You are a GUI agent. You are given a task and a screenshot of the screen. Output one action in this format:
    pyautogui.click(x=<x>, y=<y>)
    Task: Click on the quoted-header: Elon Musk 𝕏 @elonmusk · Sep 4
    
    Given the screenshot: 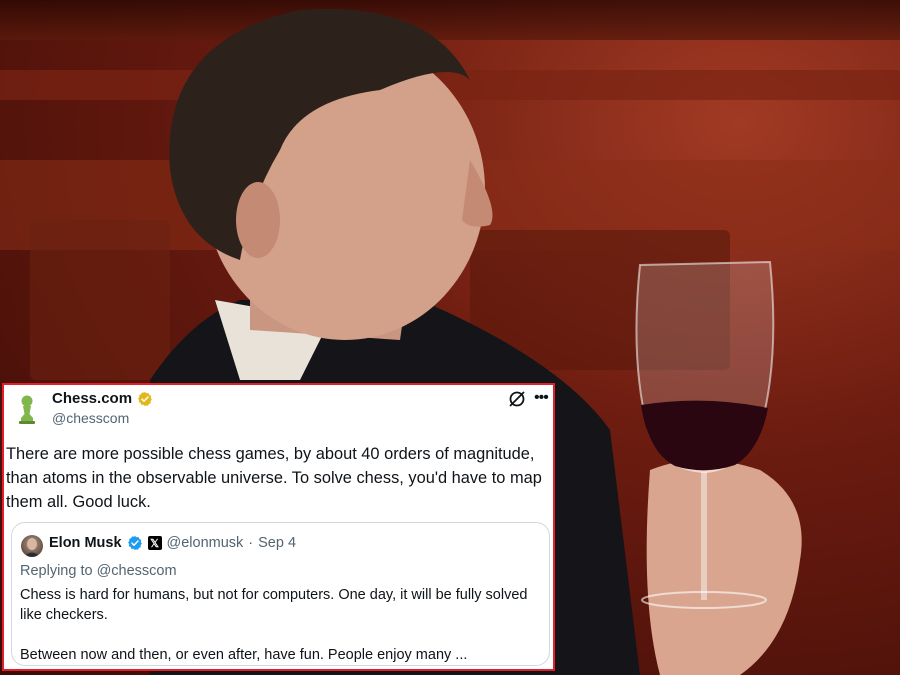 What is the action you would take?
    pyautogui.click(x=172, y=543)
    